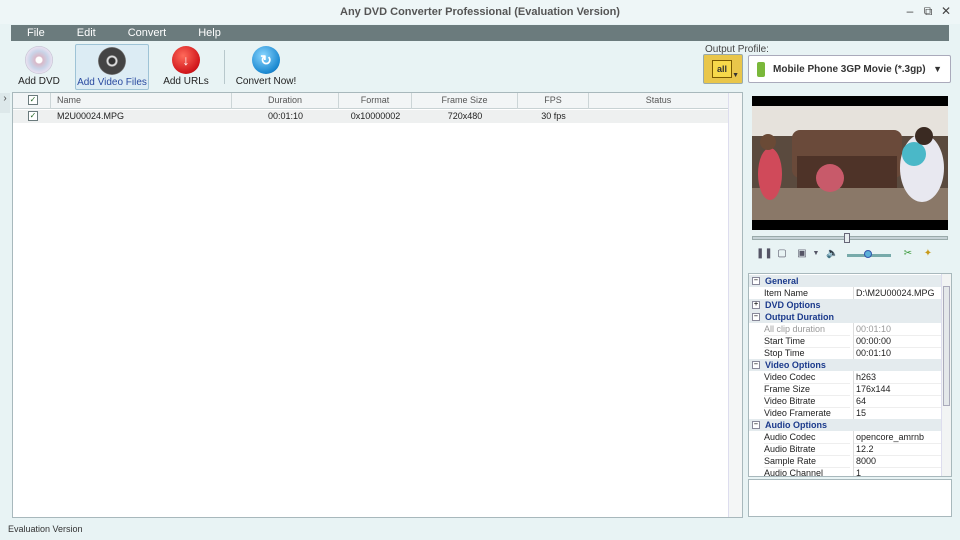 The height and width of the screenshot is (540, 960). I want to click on player-controls: ❚❚ ▢ ▣ ▼ 🔈 ✂ ✦, so click(850, 255).